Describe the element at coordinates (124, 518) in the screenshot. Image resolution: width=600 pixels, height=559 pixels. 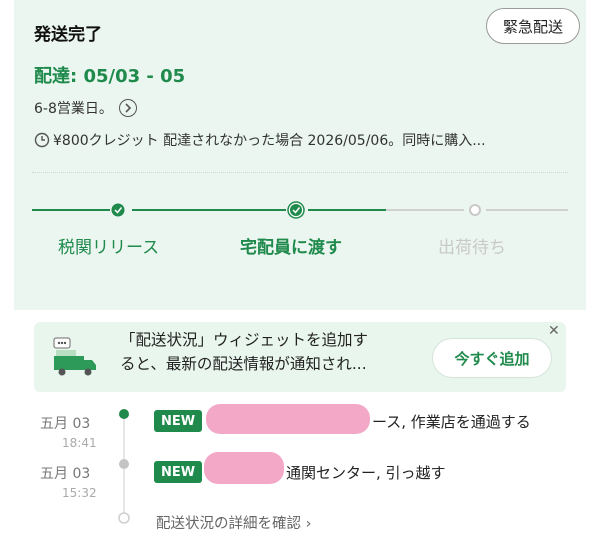
I see `timeline-dot-end` at that location.